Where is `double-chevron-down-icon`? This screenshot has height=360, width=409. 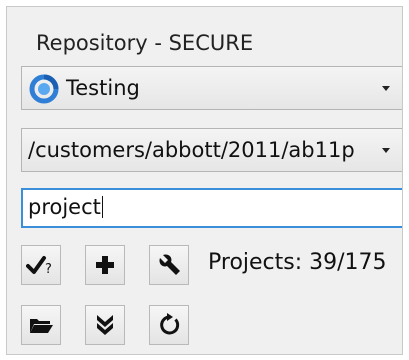
double-chevron-down-icon is located at coordinates (105, 325).